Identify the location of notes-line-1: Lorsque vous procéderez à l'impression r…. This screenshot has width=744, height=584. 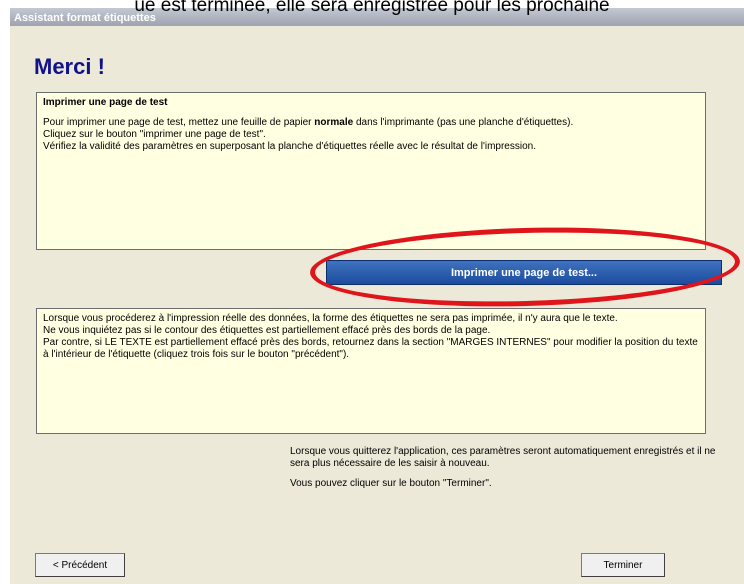
(330, 318).